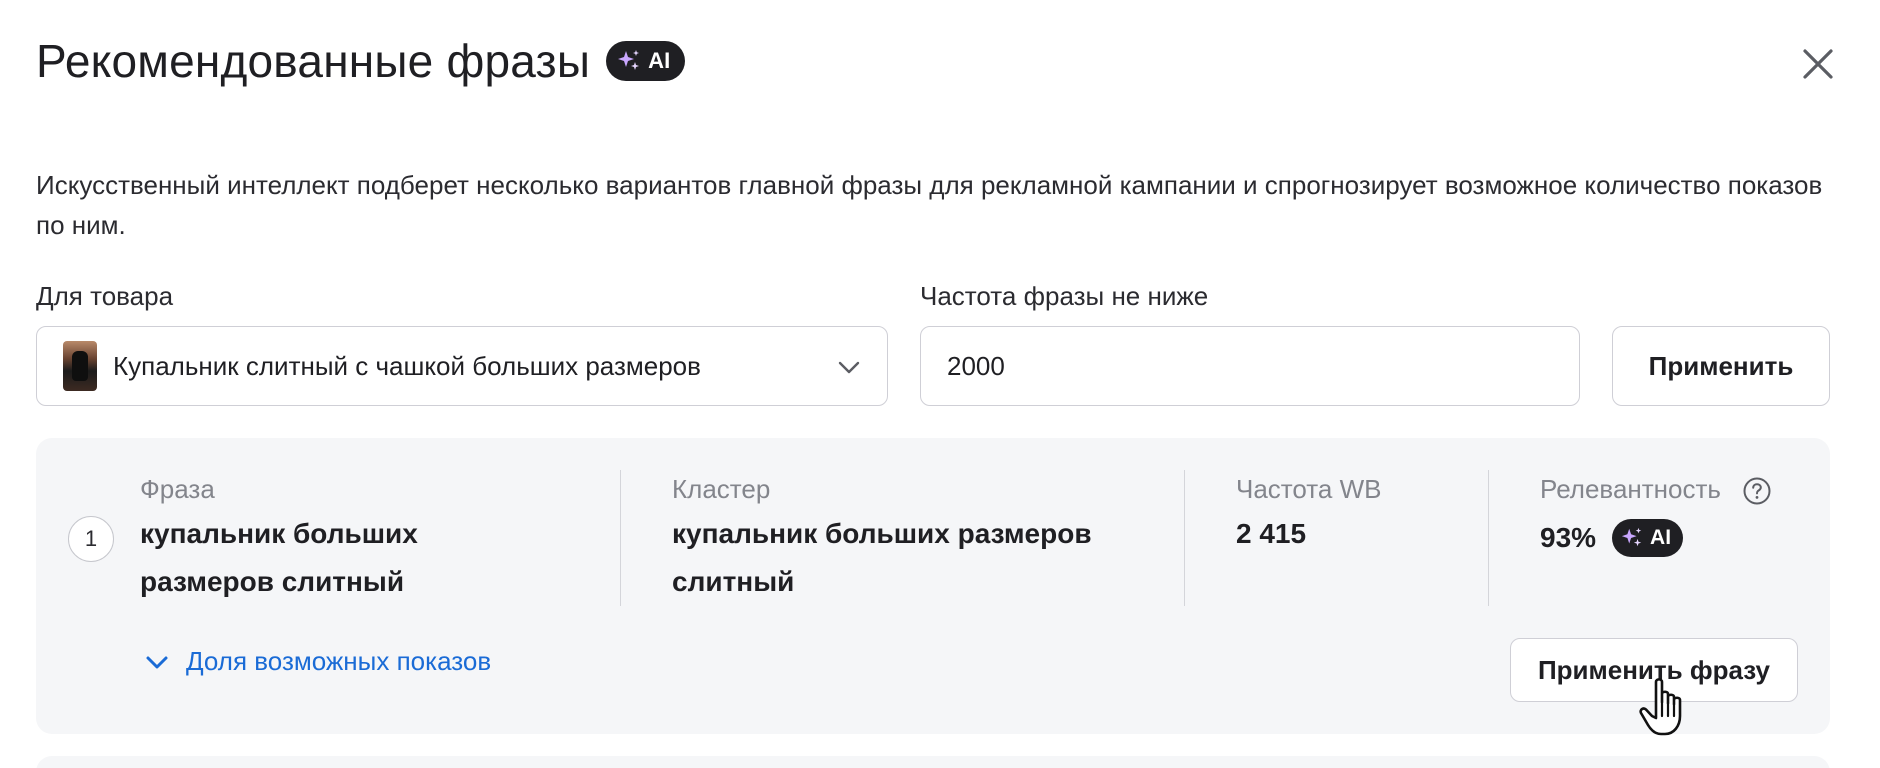  What do you see at coordinates (279, 558) in the screenshot?
I see `phrase-value: купальник больших размеров слитный` at bounding box center [279, 558].